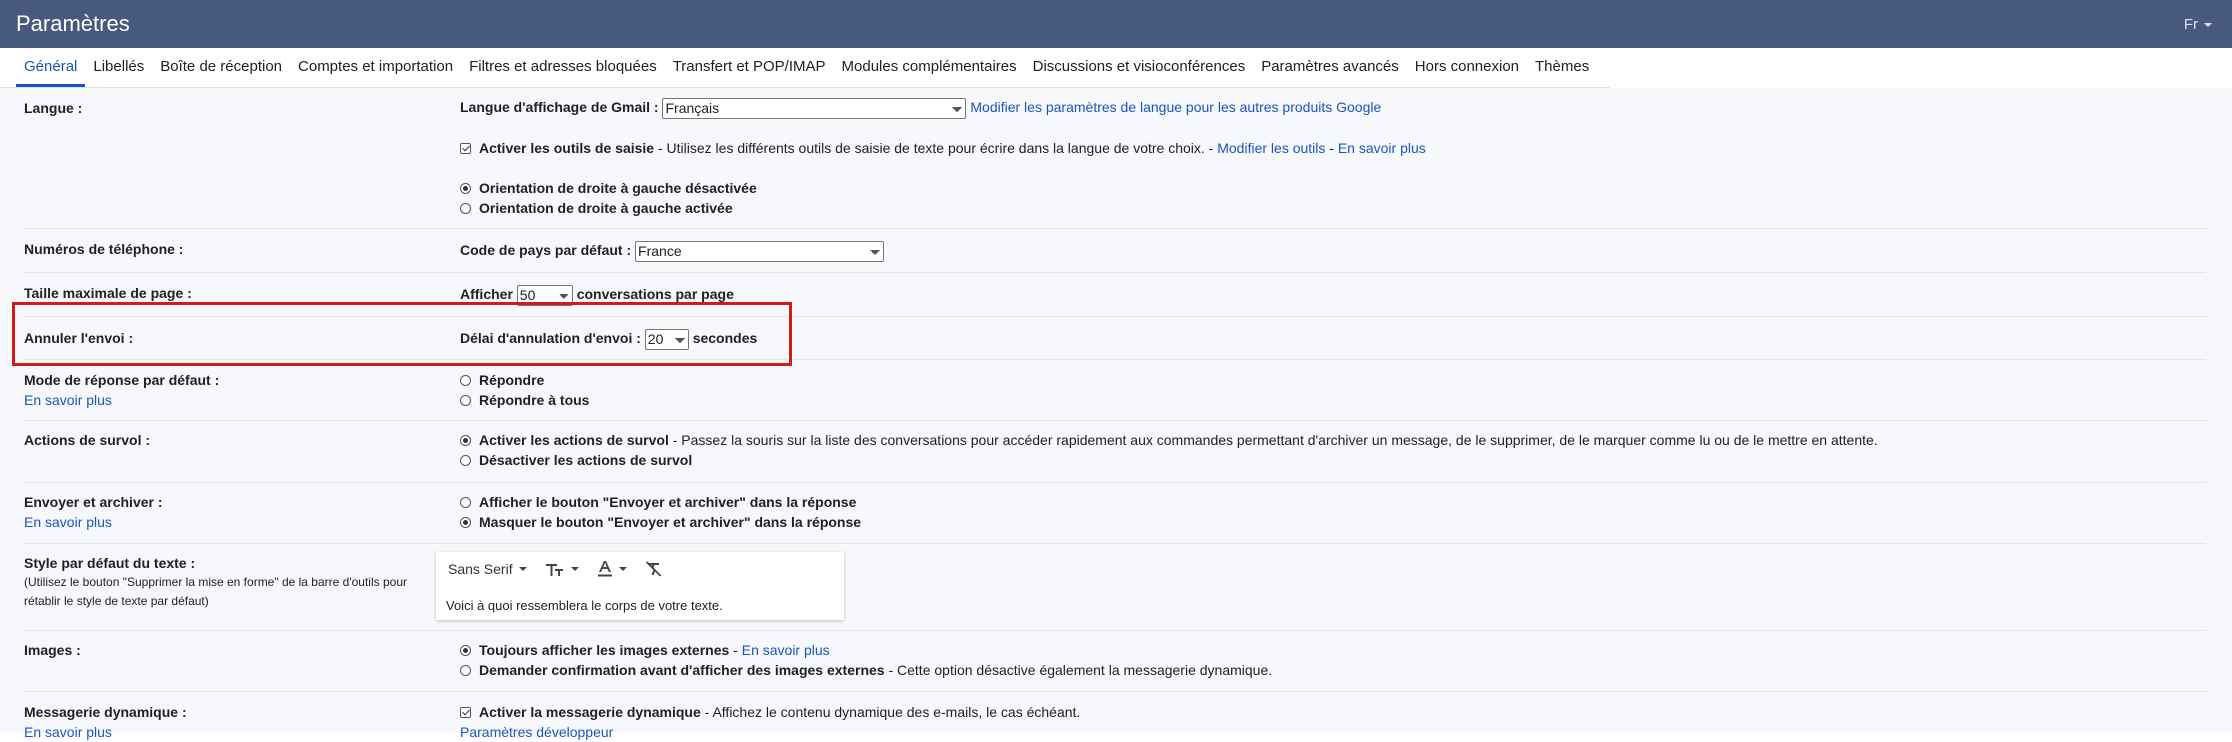  Describe the element at coordinates (554, 570) in the screenshot. I see `text-size-icon` at that location.